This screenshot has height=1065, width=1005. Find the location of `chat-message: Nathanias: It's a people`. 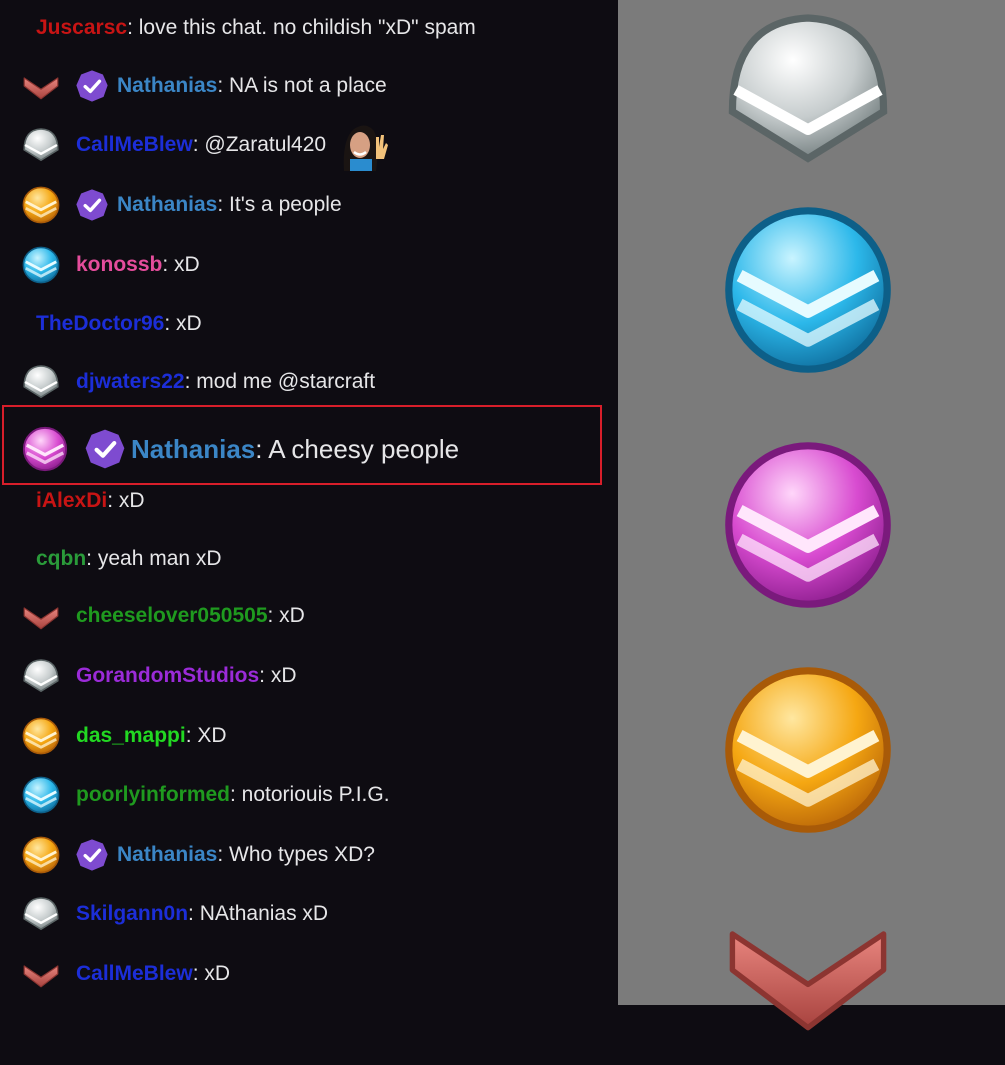

chat-message: Nathanias: It's a people is located at coordinates (309, 205).